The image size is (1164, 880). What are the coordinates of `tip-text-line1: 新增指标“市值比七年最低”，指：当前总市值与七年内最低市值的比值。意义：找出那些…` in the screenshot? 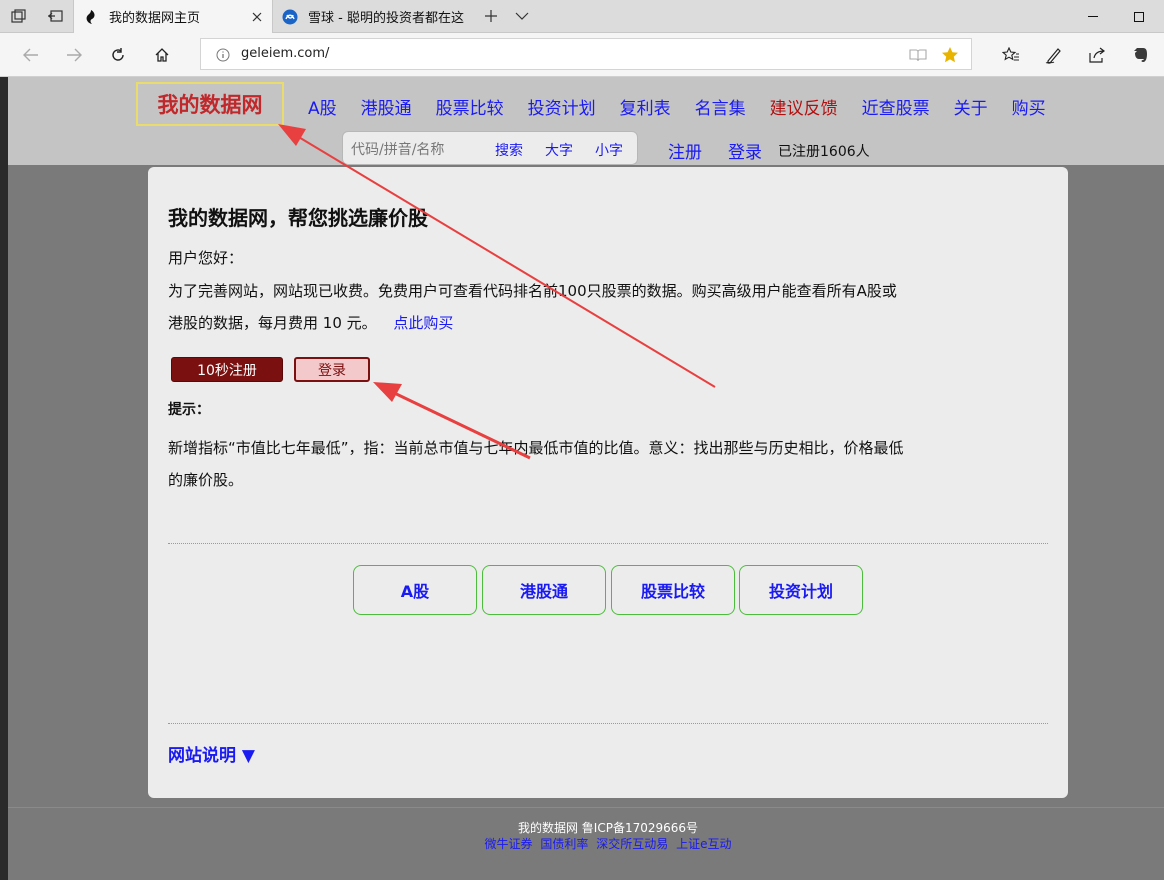 It's located at (536, 448).